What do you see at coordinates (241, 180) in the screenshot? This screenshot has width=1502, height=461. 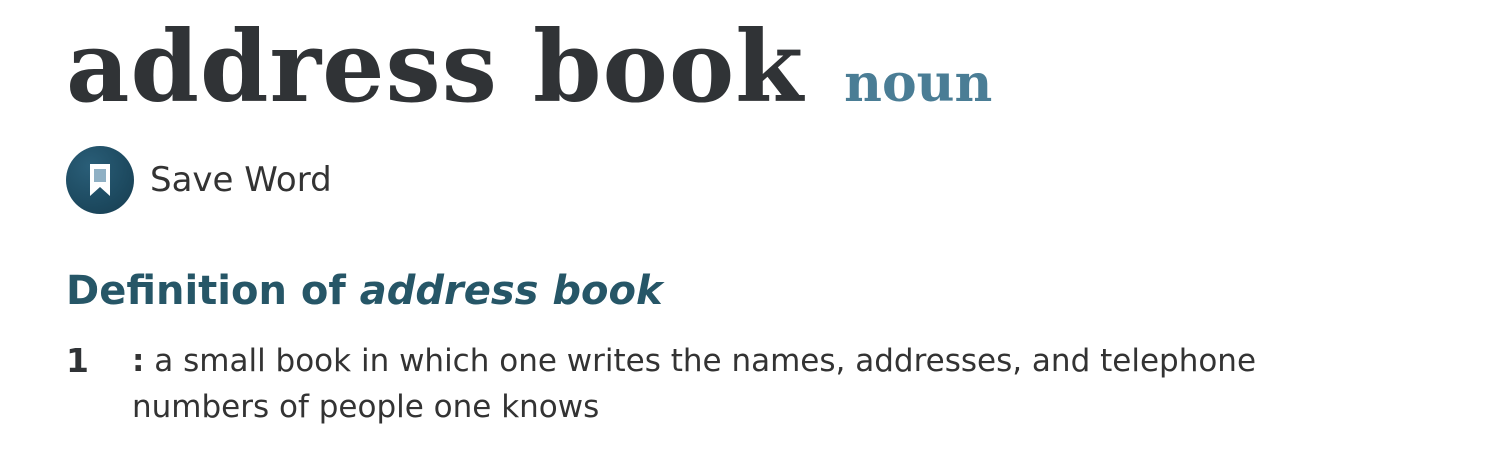 I see `save-word-label: Save Word` at bounding box center [241, 180].